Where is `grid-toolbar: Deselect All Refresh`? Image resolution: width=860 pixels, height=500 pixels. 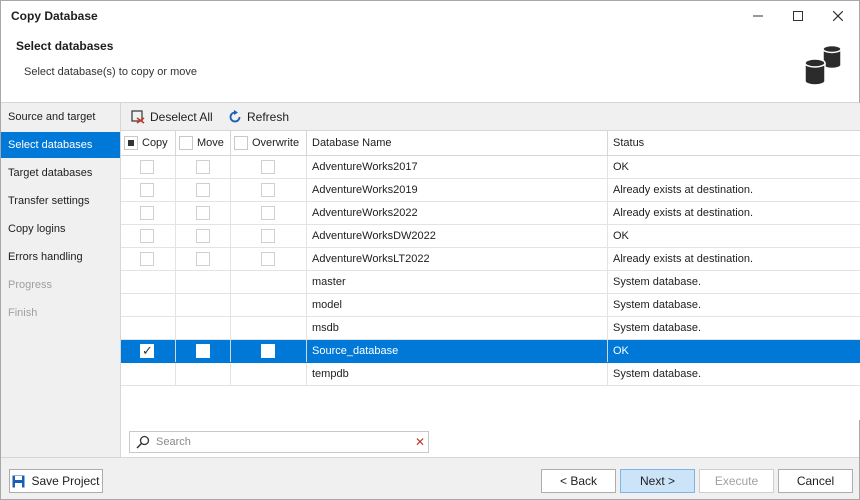
grid-toolbar: Deselect All Refresh is located at coordinates (490, 116).